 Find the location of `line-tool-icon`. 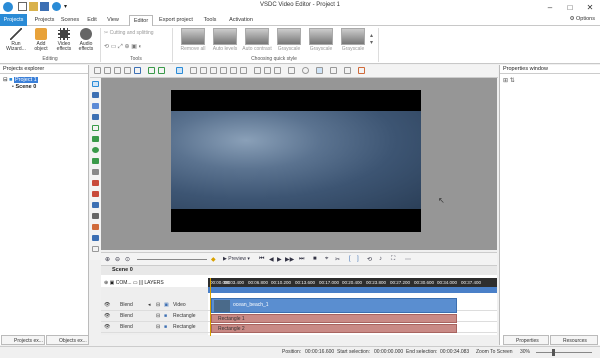

line-tool-icon is located at coordinates (95, 128).